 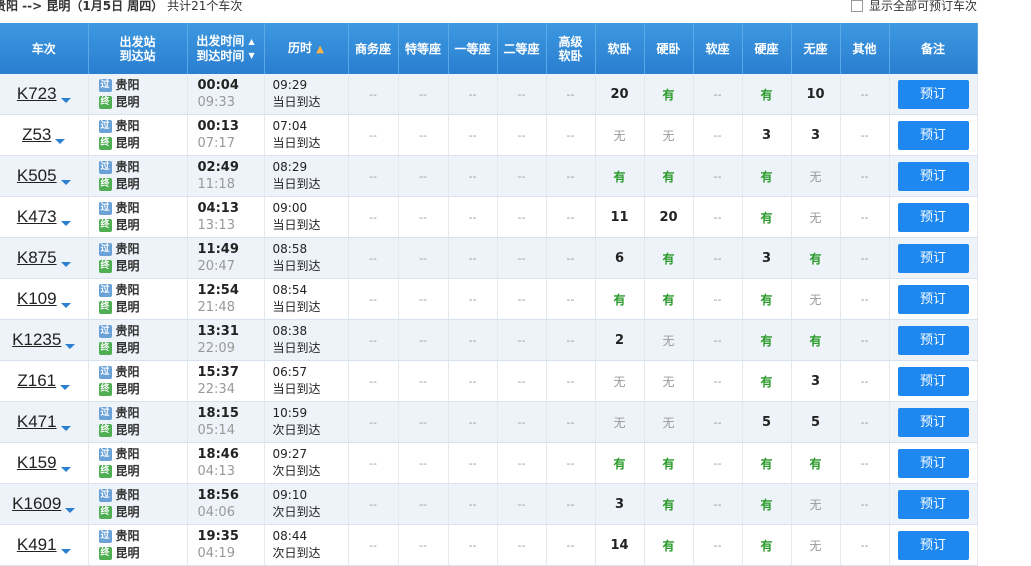 What do you see at coordinates (218, 372) in the screenshot?
I see `depart-time: 15:37` at bounding box center [218, 372].